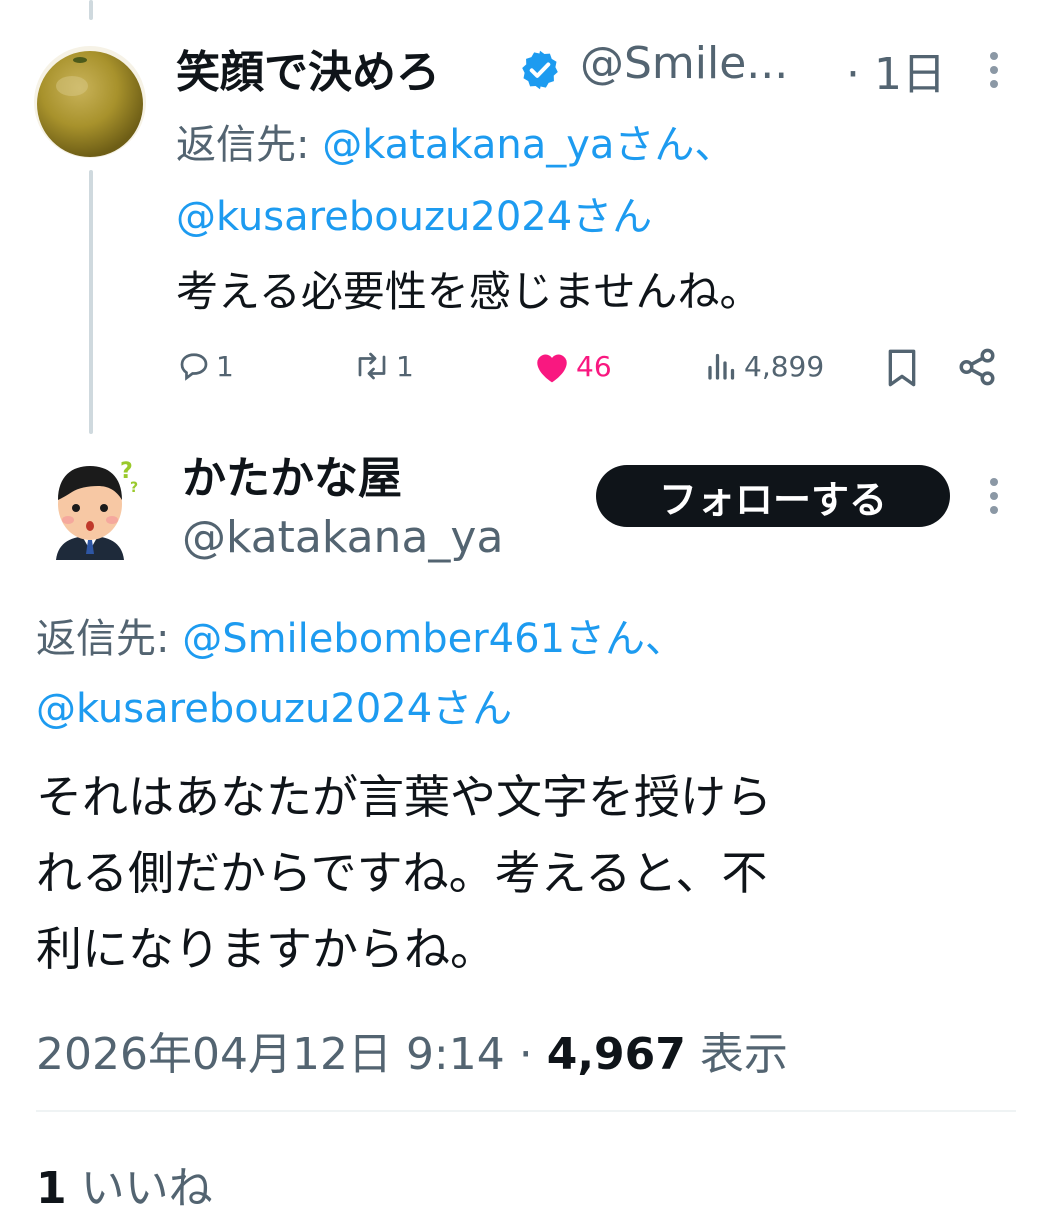 Image resolution: width=1052 pixels, height=1216 pixels. I want to click on display-name: かたかな屋, so click(292, 474).